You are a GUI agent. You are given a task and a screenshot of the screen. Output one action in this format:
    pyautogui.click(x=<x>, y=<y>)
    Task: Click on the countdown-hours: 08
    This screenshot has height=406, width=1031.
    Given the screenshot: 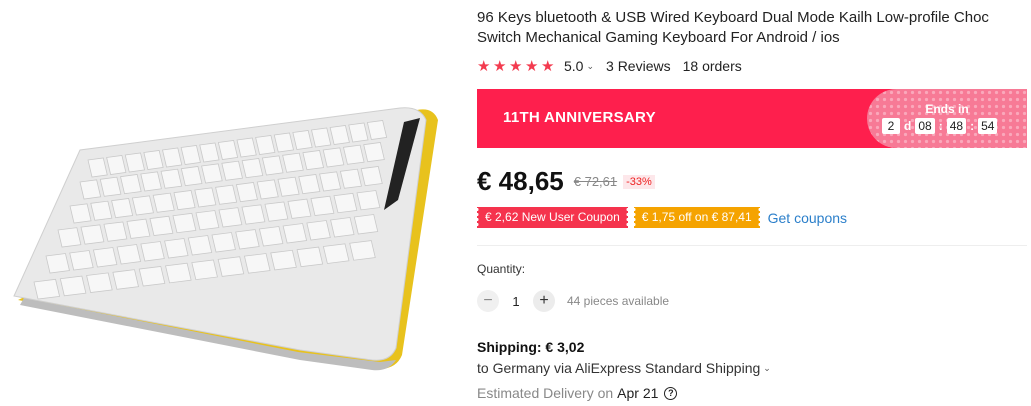 What is the action you would take?
    pyautogui.click(x=925, y=126)
    